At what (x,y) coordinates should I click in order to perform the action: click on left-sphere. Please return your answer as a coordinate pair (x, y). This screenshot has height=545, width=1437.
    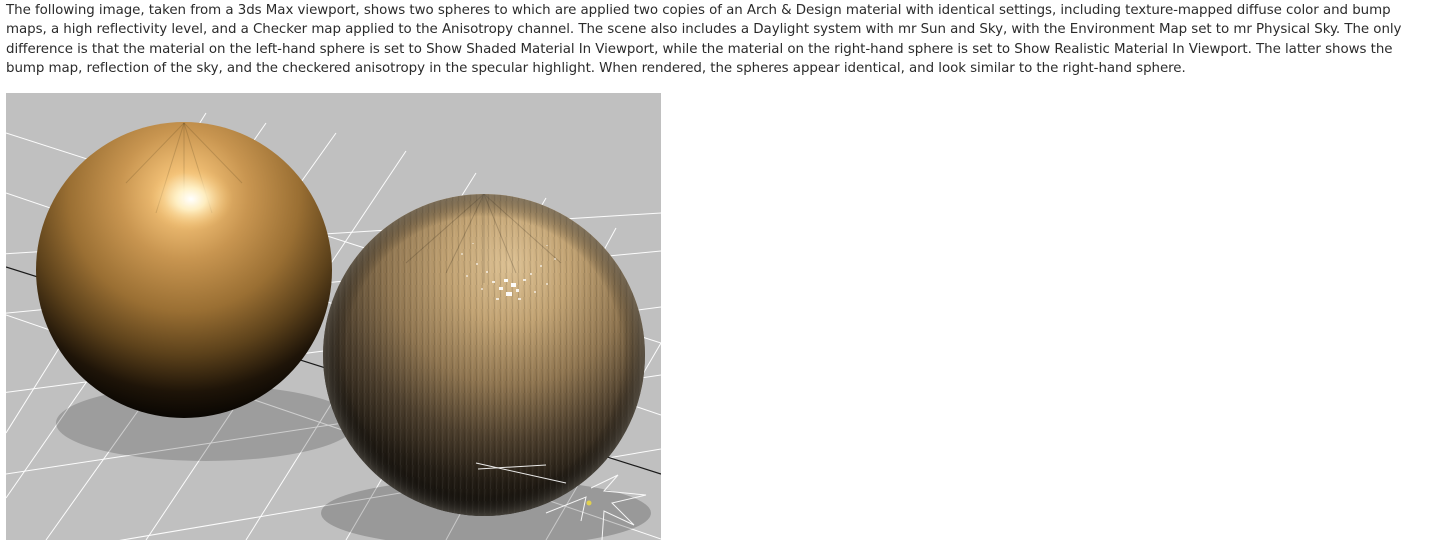
    Looking at the image, I should click on (184, 270).